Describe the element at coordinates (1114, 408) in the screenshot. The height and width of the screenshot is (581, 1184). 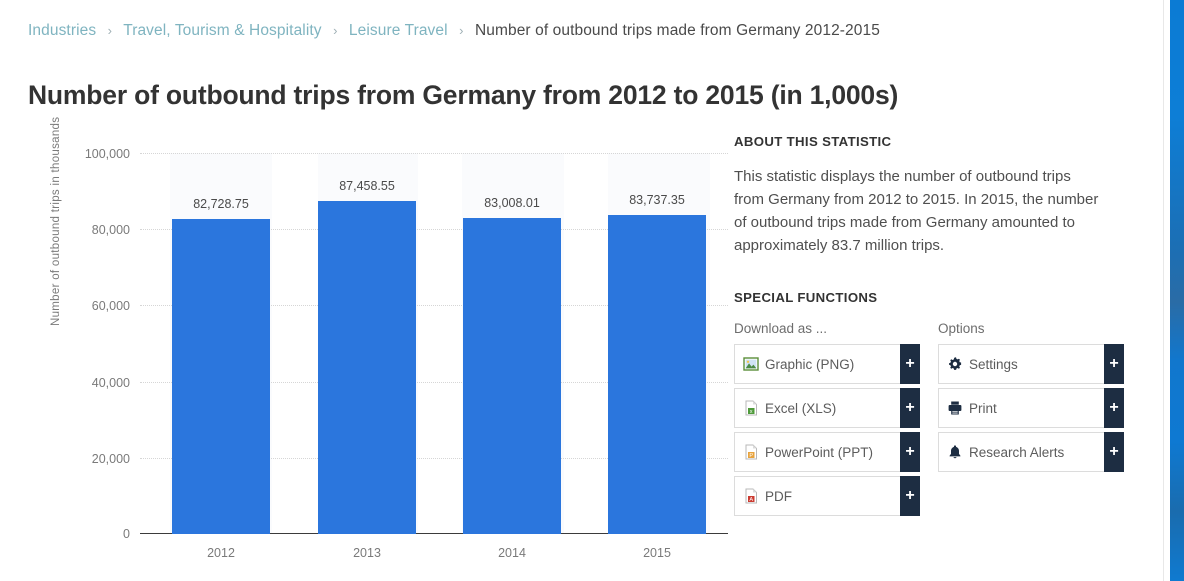
I see `options-print-expand: +` at that location.